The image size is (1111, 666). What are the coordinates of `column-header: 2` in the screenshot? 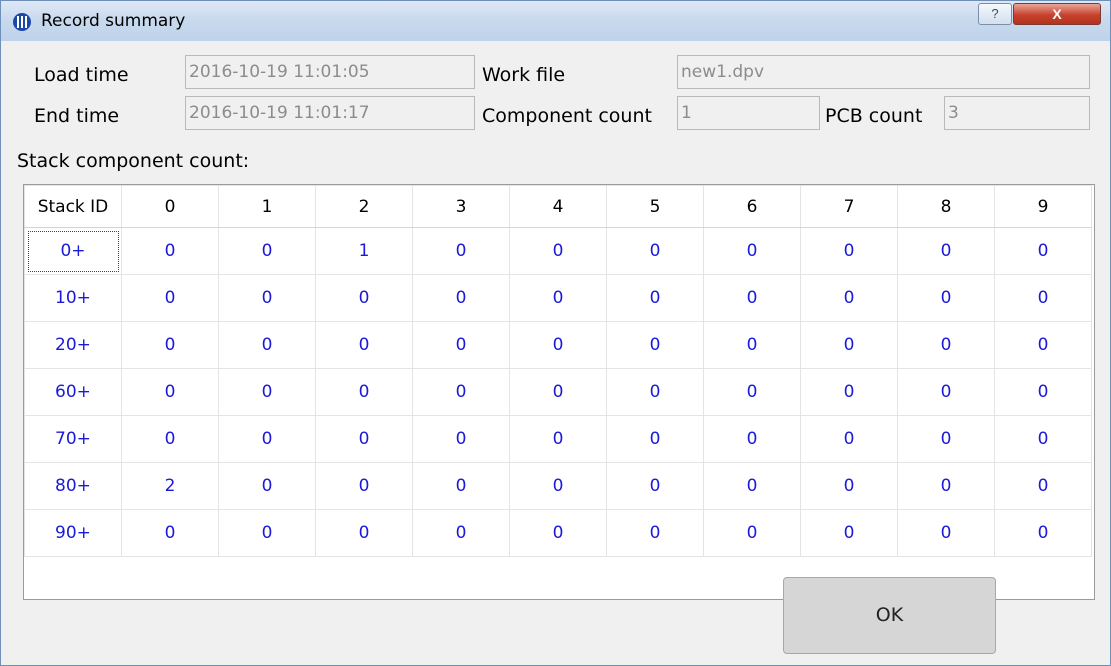 It's located at (364, 206).